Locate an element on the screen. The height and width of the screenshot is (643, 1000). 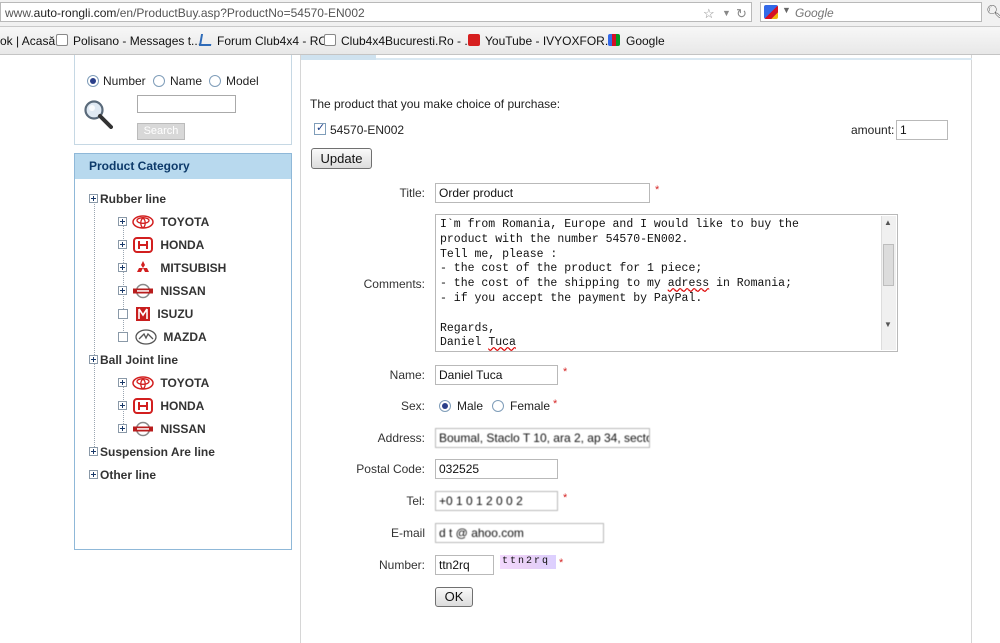
tree-group-rubber-line: Rubber line is located at coordinates (127, 198).